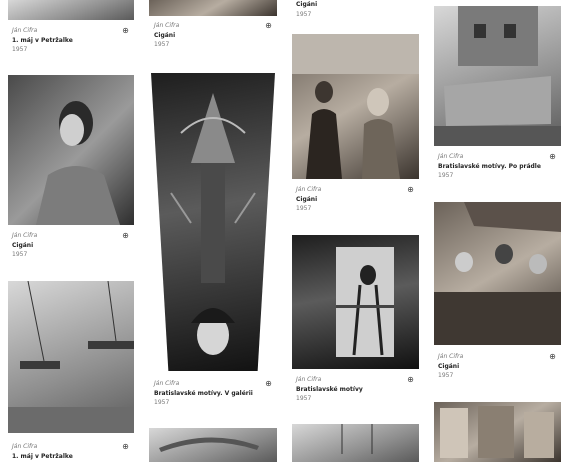  I want to click on girl-portrait-graphic, so click(78, 163).